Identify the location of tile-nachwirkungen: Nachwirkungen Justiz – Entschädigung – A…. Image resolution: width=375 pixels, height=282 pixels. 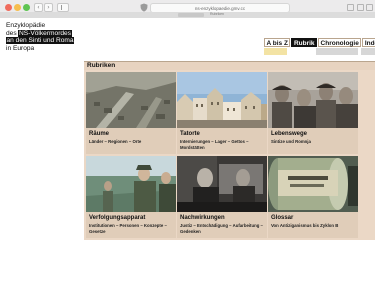
(222, 197).